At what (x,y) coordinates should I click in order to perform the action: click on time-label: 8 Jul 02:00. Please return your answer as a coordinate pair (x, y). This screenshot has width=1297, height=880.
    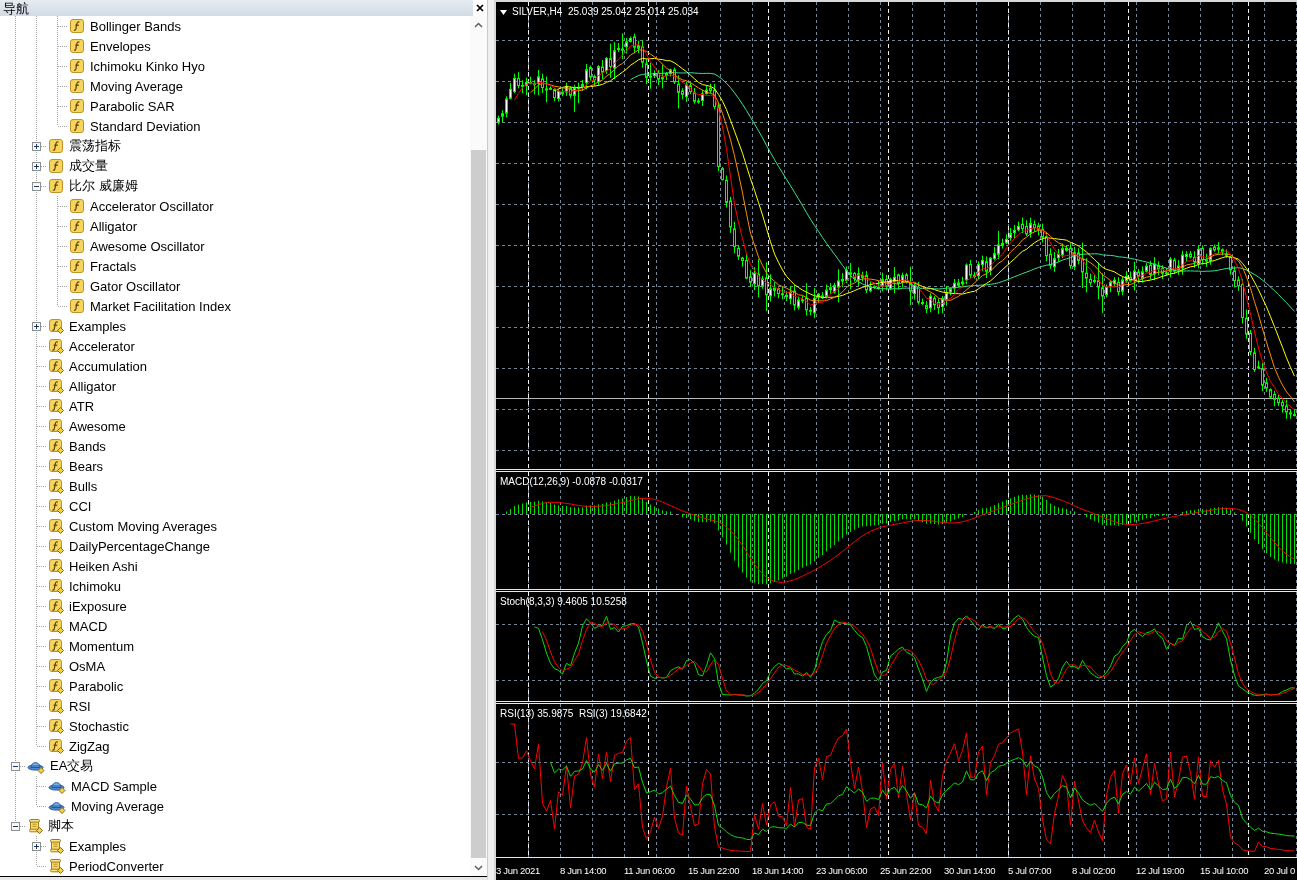
    Looking at the image, I should click on (1094, 870).